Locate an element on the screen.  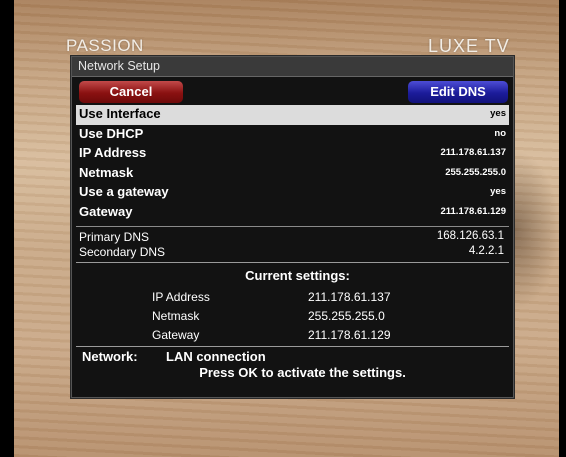
current-label: Netmask is located at coordinates (176, 316).